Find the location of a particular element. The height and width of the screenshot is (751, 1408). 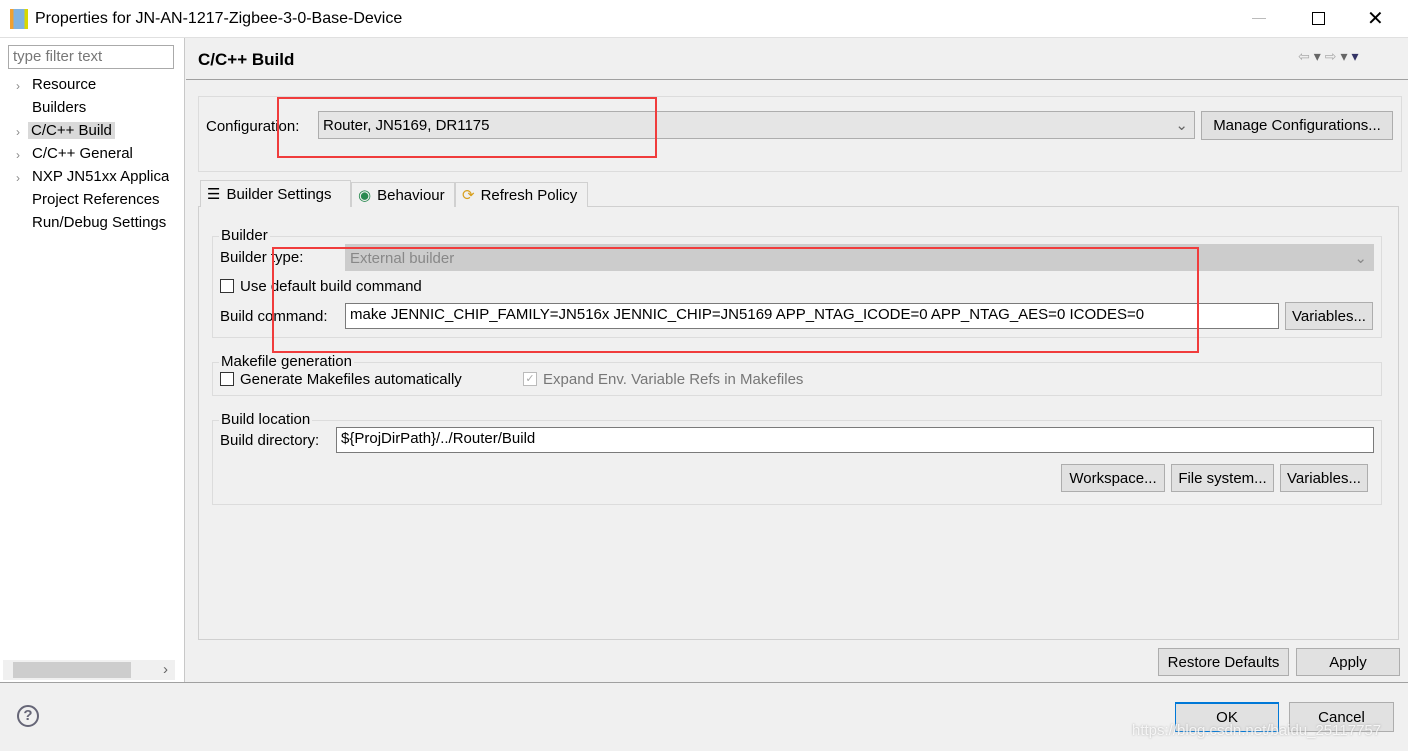

sidebar-item: Builders is located at coordinates (59, 107).